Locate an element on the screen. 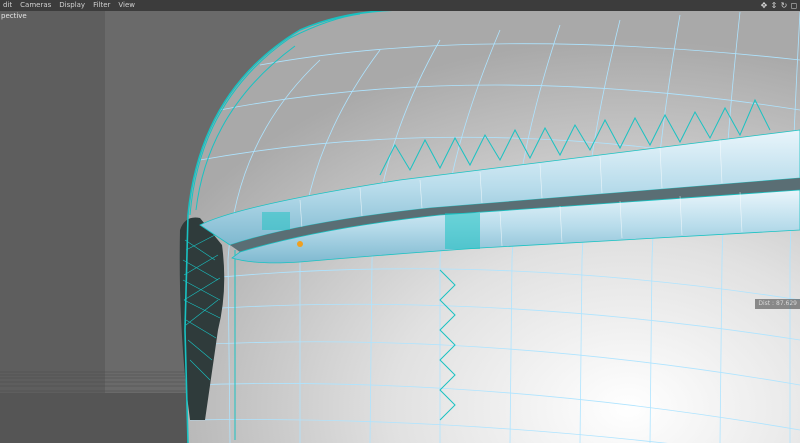  tube-cap-band is located at coordinates (462, 231).